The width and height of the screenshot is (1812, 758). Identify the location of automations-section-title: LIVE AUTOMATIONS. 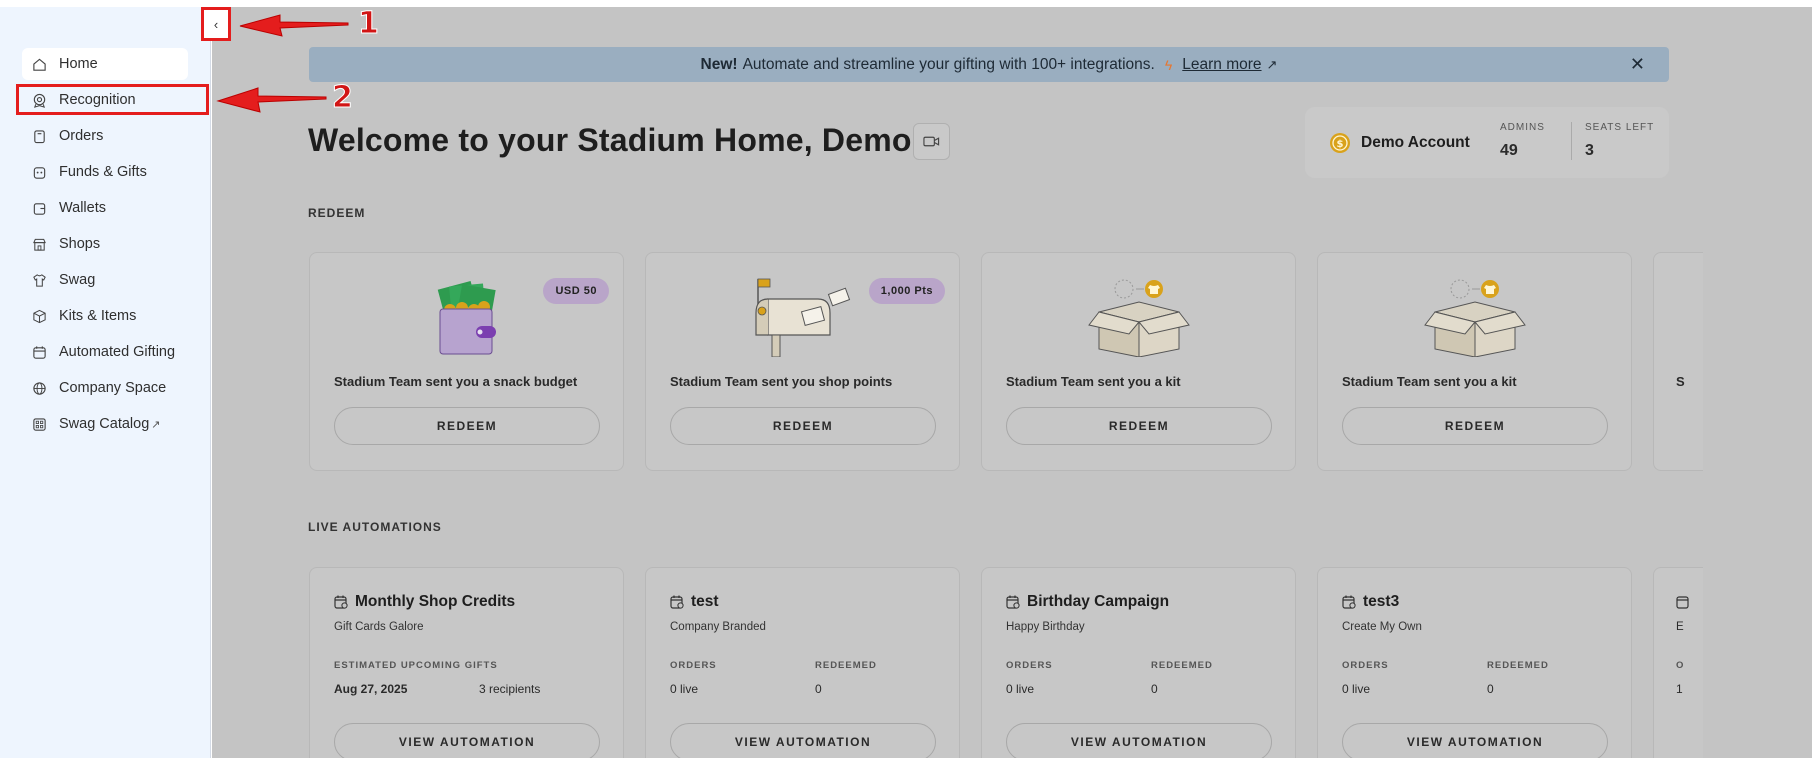
(375, 527).